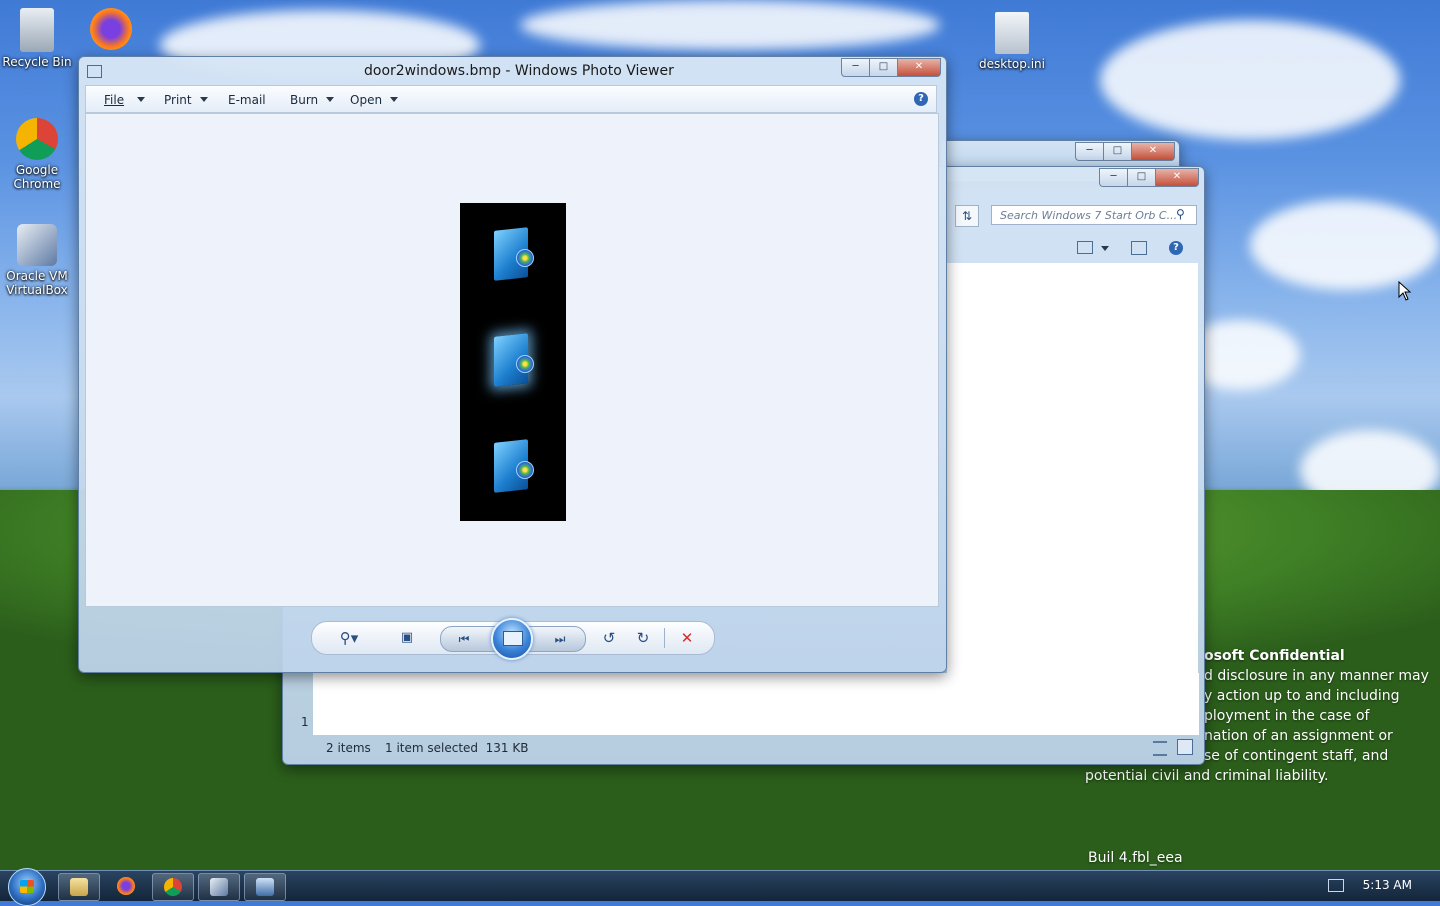 The height and width of the screenshot is (906, 1440). I want to click on menu-email: E-mail, so click(247, 100).